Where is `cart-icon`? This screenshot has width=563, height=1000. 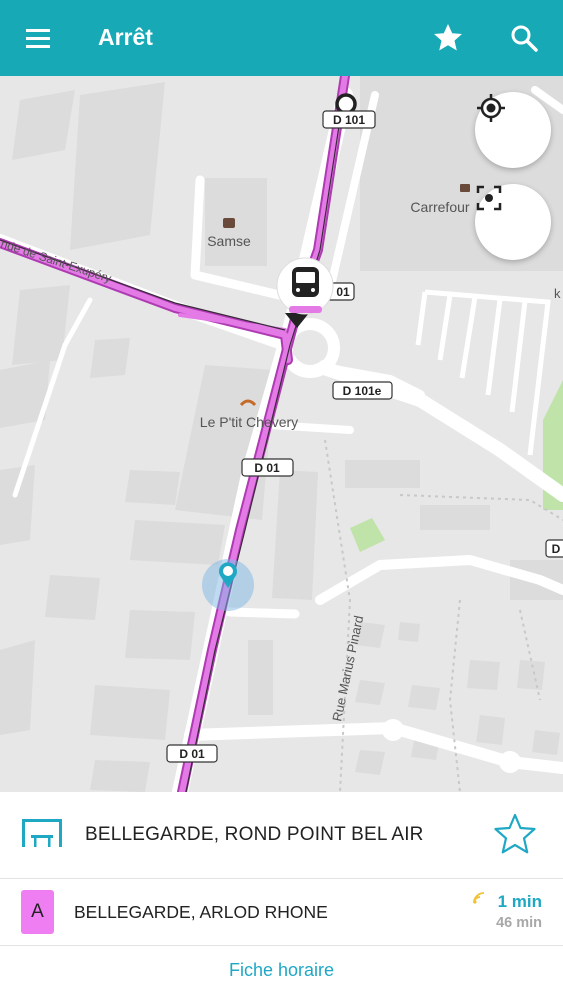
cart-icon is located at coordinates (465, 188).